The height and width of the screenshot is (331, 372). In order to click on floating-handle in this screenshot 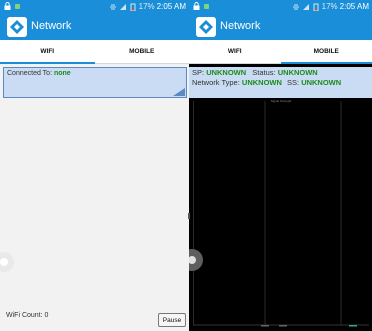, I will do `click(7, 262)`.